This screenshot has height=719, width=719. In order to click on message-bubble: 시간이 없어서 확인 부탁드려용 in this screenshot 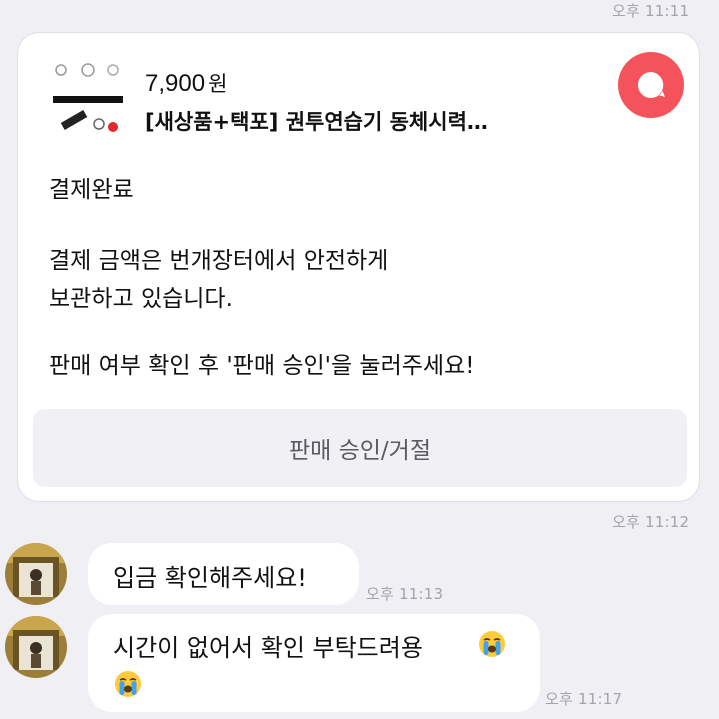, I will do `click(314, 663)`.